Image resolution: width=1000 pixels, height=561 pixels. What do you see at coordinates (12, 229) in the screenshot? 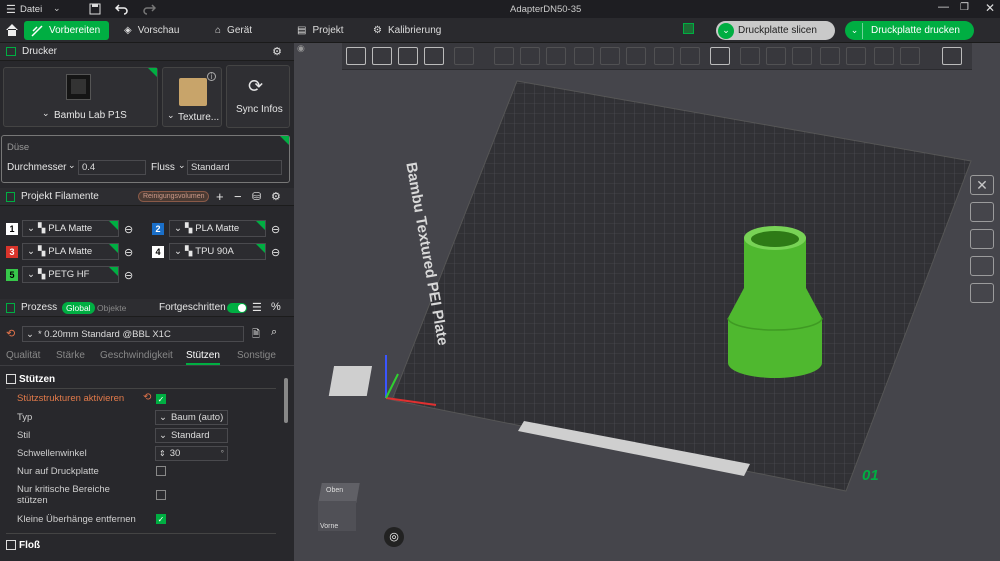
I see `filament-number-1: 1` at bounding box center [12, 229].